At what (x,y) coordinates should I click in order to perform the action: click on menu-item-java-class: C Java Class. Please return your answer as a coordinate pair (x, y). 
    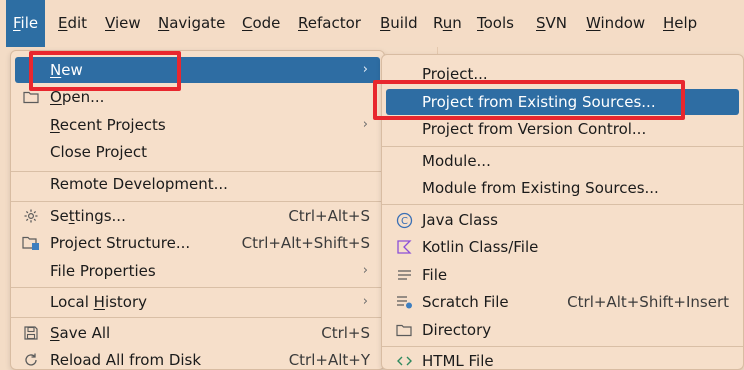
    Looking at the image, I should click on (562, 220).